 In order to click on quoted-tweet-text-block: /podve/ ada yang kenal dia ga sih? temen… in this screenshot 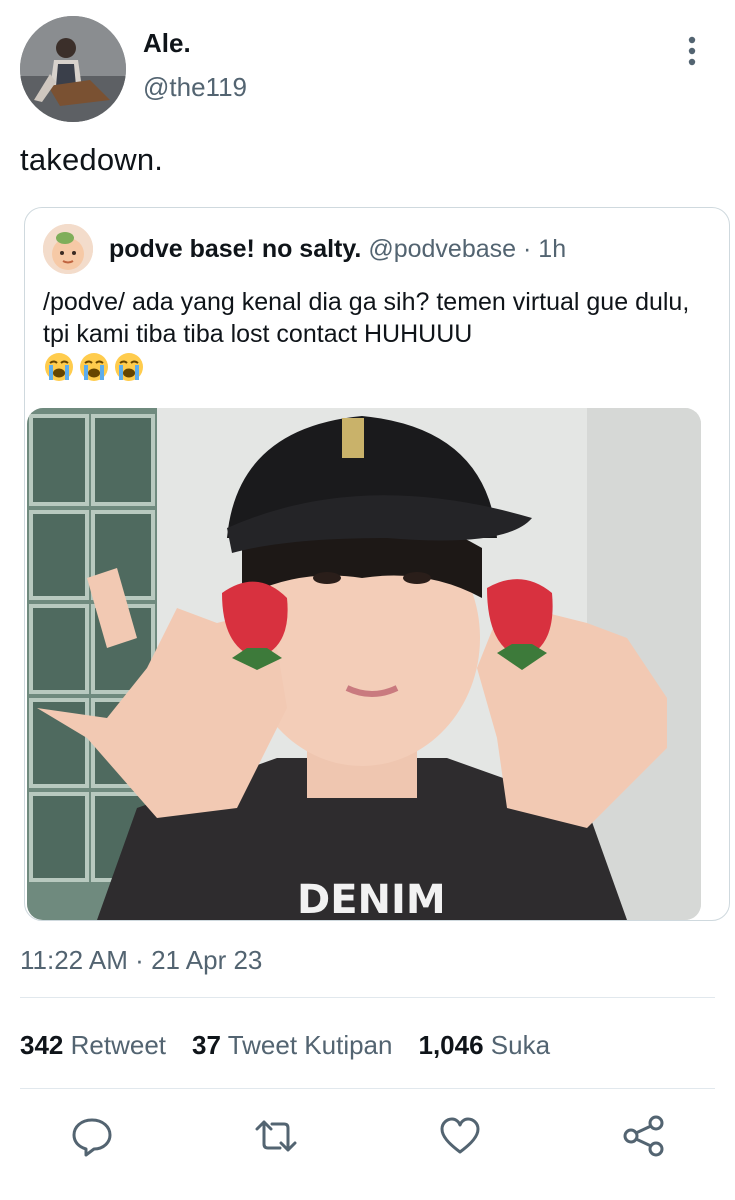, I will do `click(378, 334)`.